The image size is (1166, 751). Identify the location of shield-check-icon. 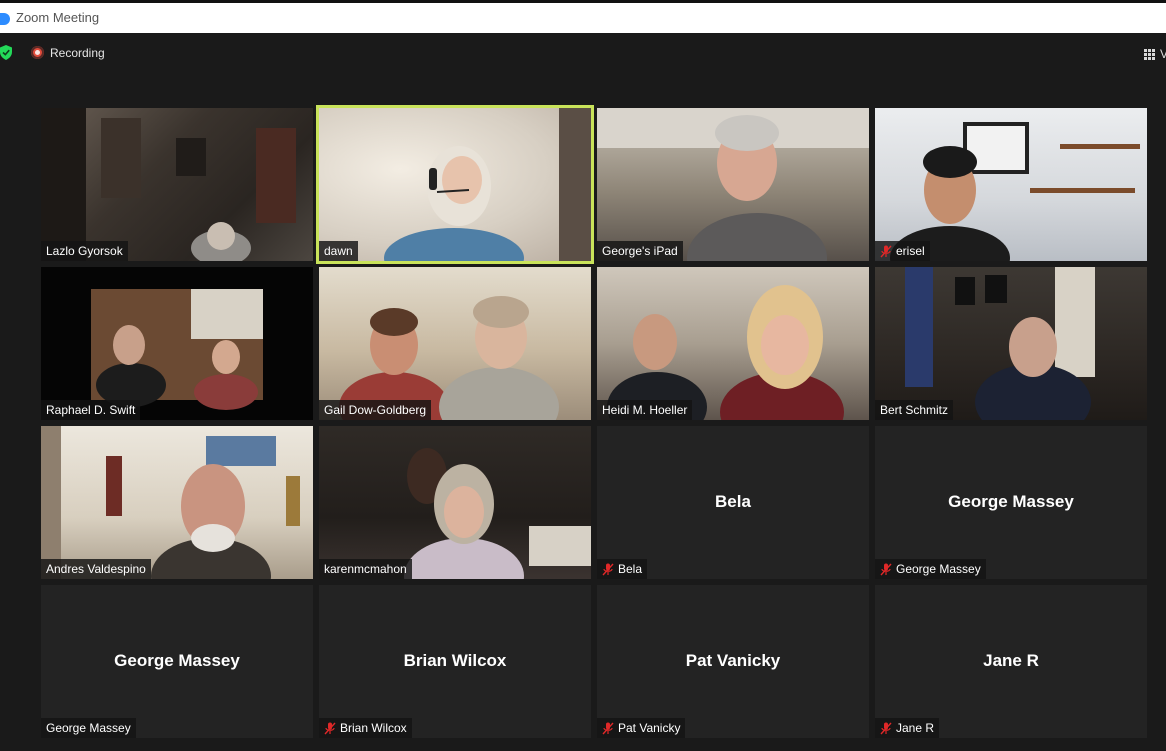
(6, 52).